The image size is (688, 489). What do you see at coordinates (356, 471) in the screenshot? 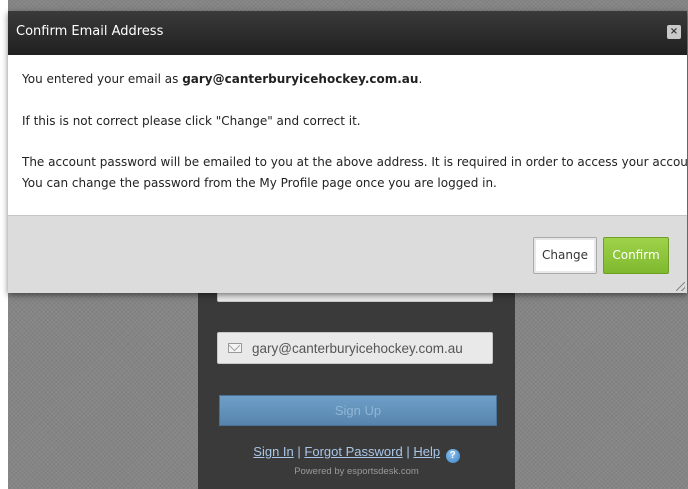
I see `powered-by-text: Powered by esportsdesk.com` at bounding box center [356, 471].